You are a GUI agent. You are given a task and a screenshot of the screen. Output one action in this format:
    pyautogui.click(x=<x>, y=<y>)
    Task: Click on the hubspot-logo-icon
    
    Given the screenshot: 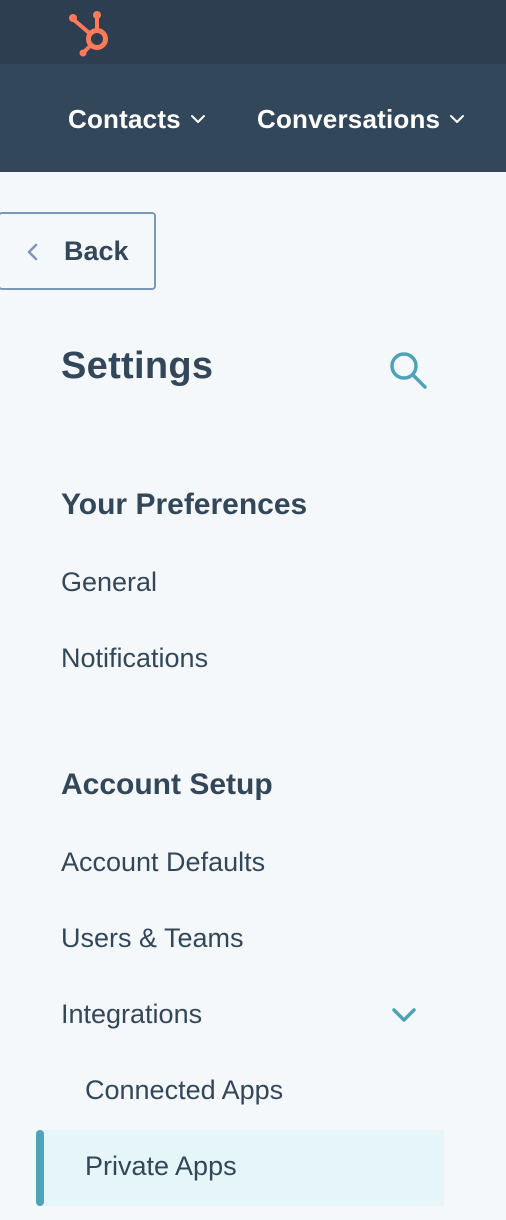 What is the action you would take?
    pyautogui.click(x=94, y=32)
    